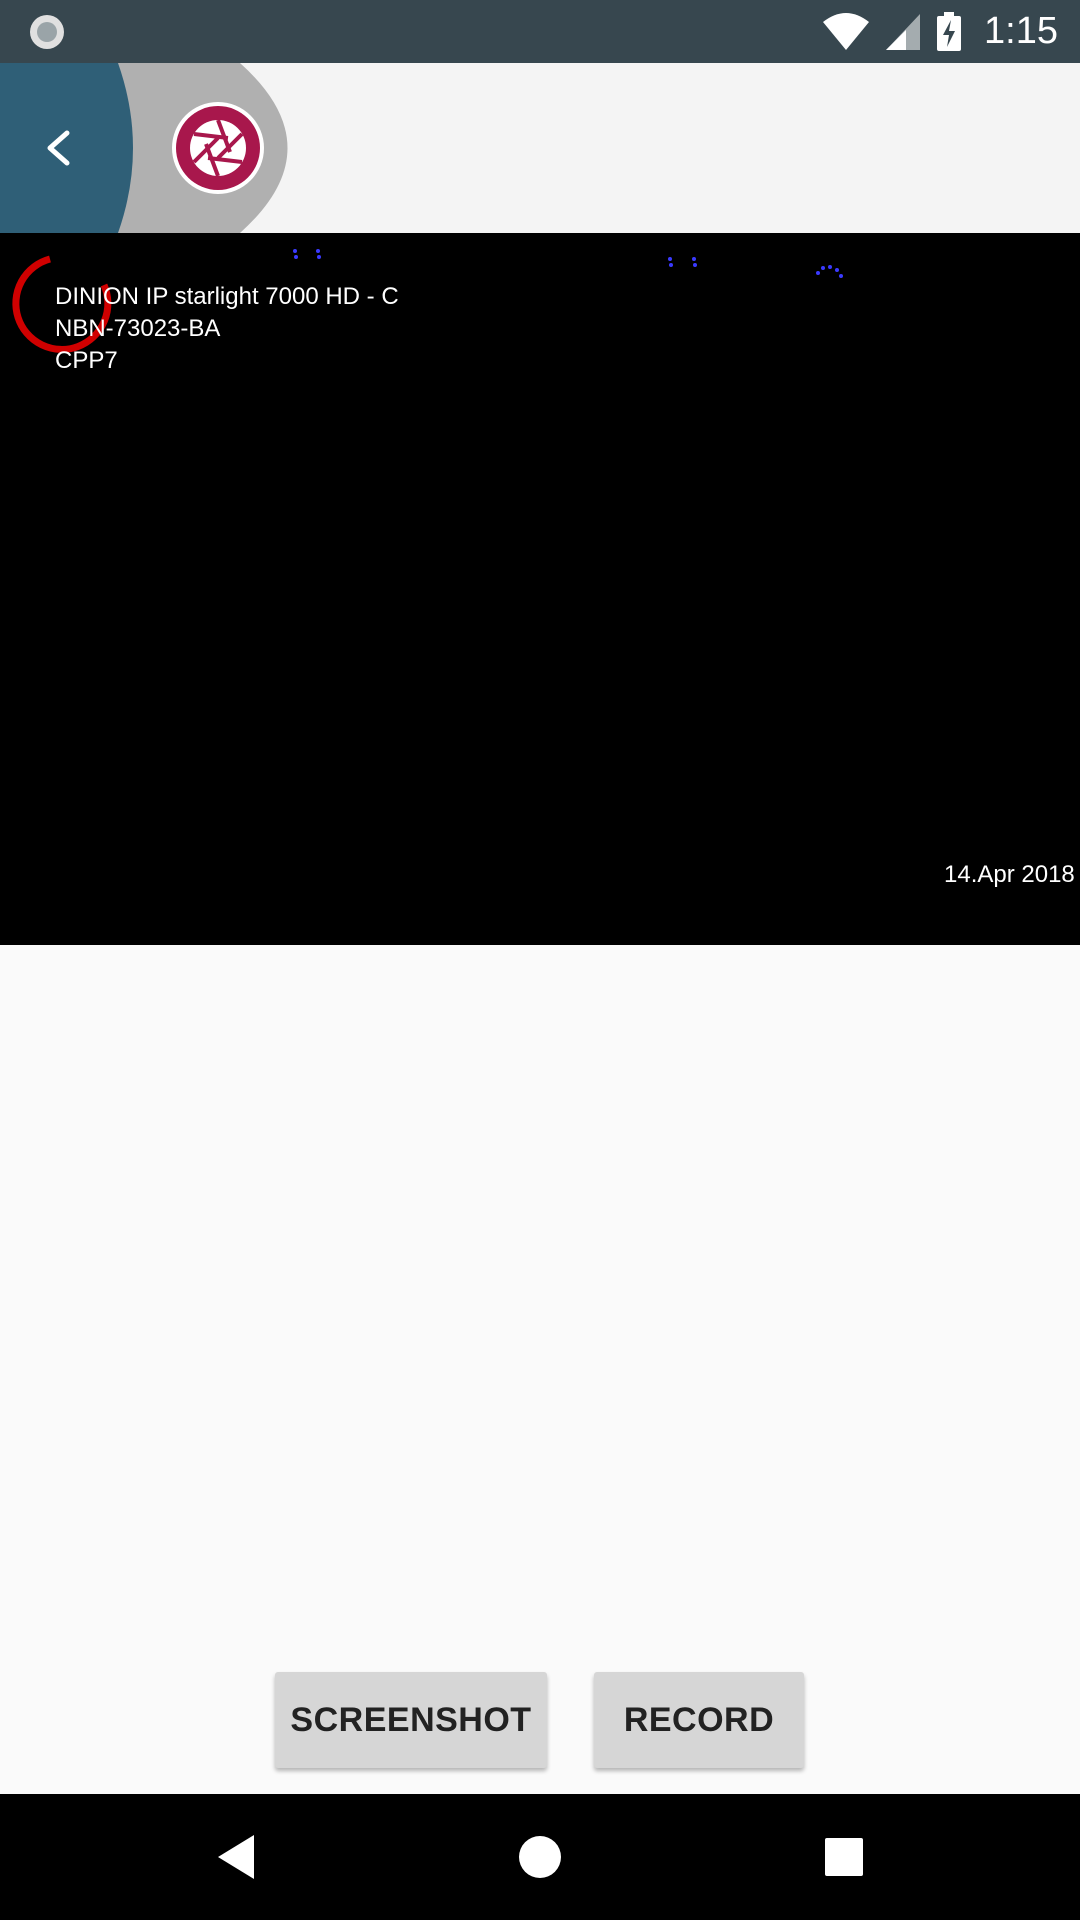 This screenshot has height=1920, width=1080. I want to click on nav-back-icon, so click(236, 1857).